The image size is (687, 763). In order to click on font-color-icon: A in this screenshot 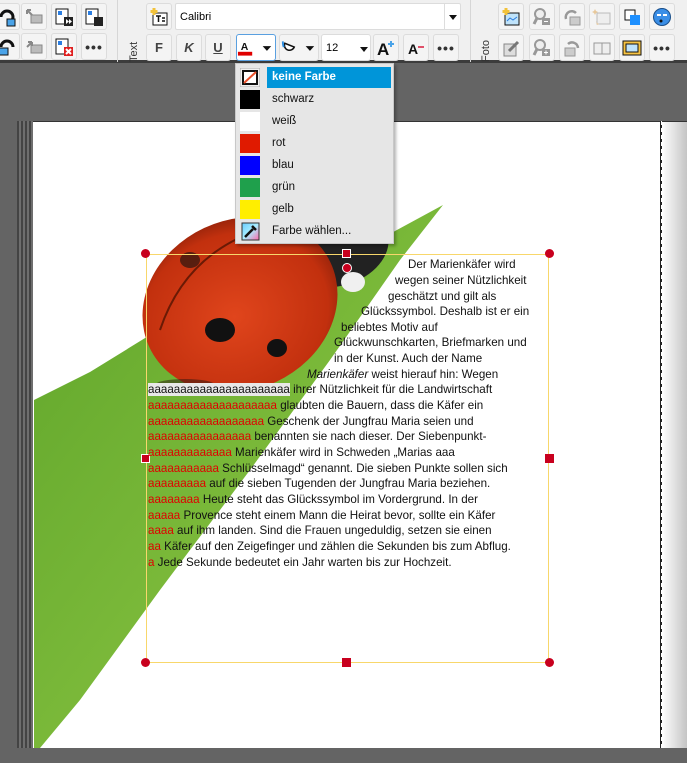, I will do `click(254, 48)`.